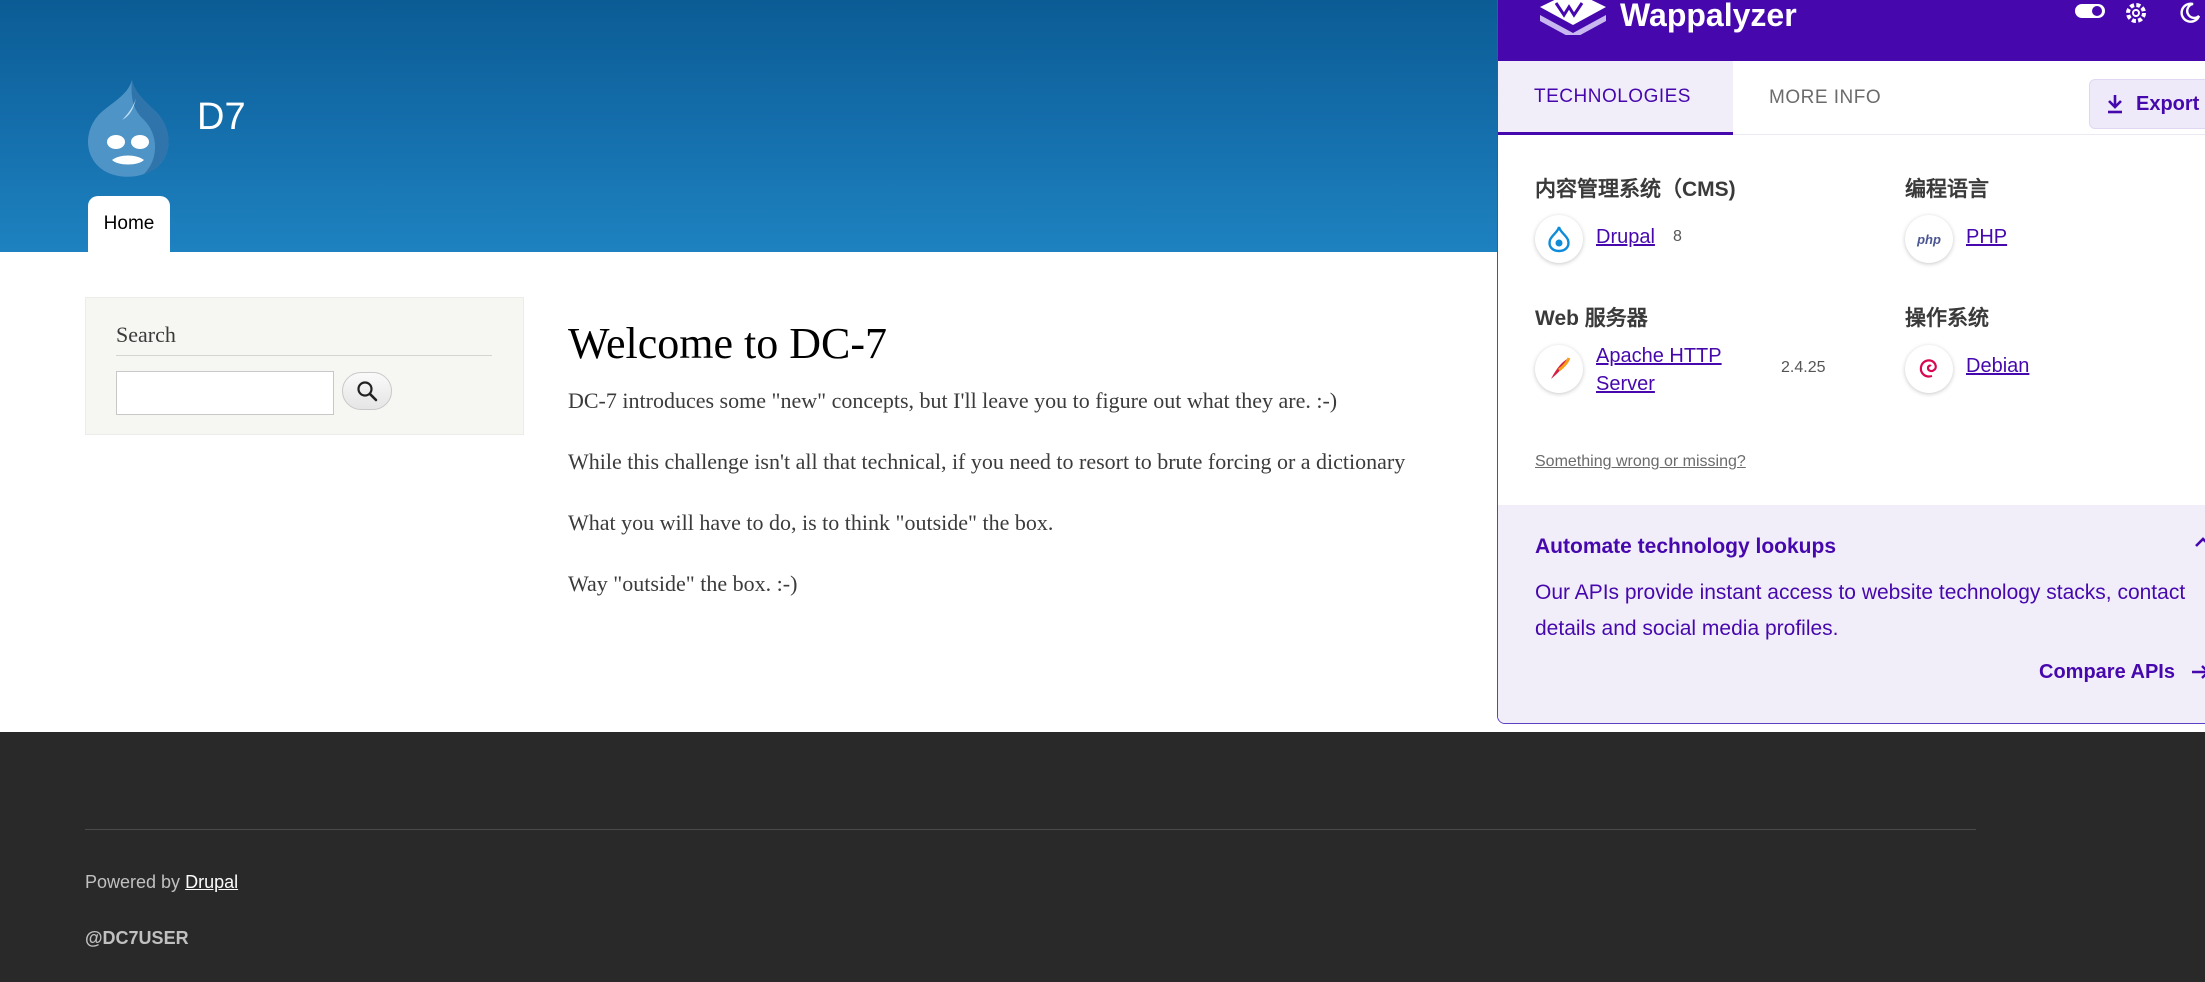  Describe the element at coordinates (1947, 318) in the screenshot. I see `category-os-title: 操作系统` at that location.